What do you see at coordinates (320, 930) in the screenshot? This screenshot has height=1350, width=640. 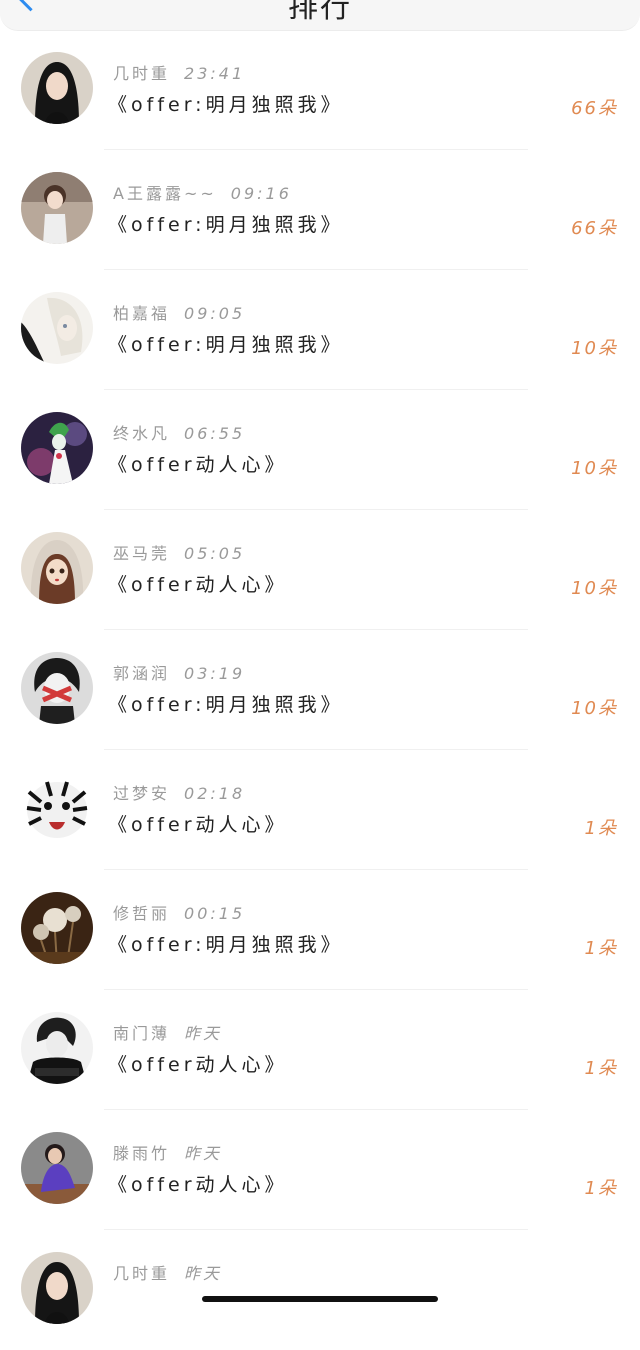 I see `list-item: 修哲丽 00:15 《offer:明月独照我》 1朵` at bounding box center [320, 930].